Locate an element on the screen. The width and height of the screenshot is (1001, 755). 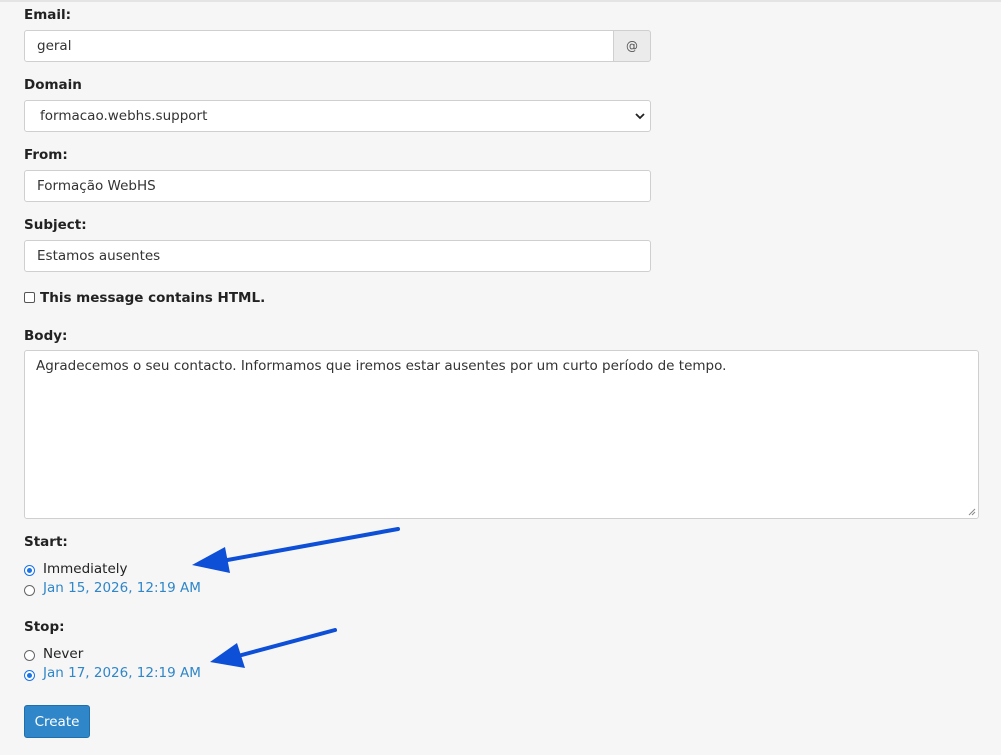
domain-select: formacao.webhs.support is located at coordinates (337, 116).